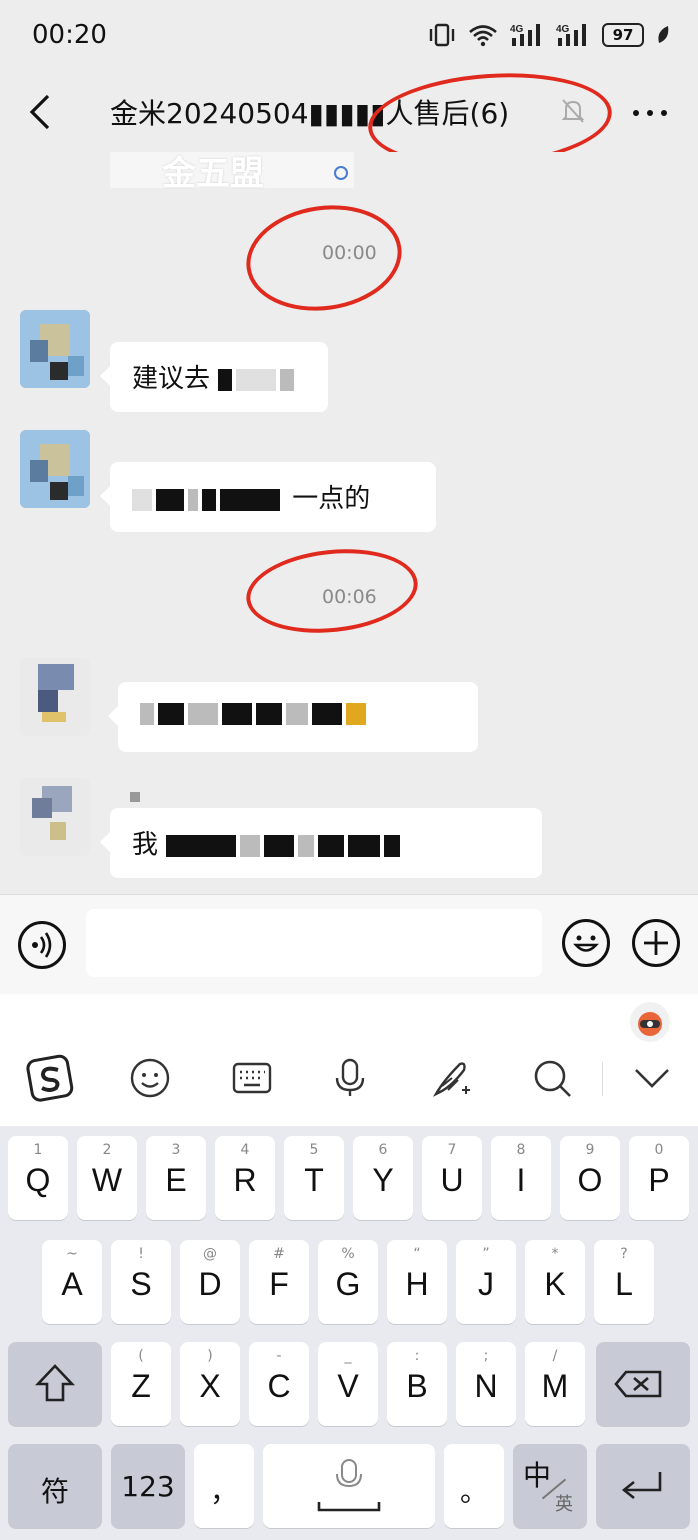 The height and width of the screenshot is (1540, 698). Describe the element at coordinates (245, 1178) in the screenshot. I see `key-r: 4R` at that location.